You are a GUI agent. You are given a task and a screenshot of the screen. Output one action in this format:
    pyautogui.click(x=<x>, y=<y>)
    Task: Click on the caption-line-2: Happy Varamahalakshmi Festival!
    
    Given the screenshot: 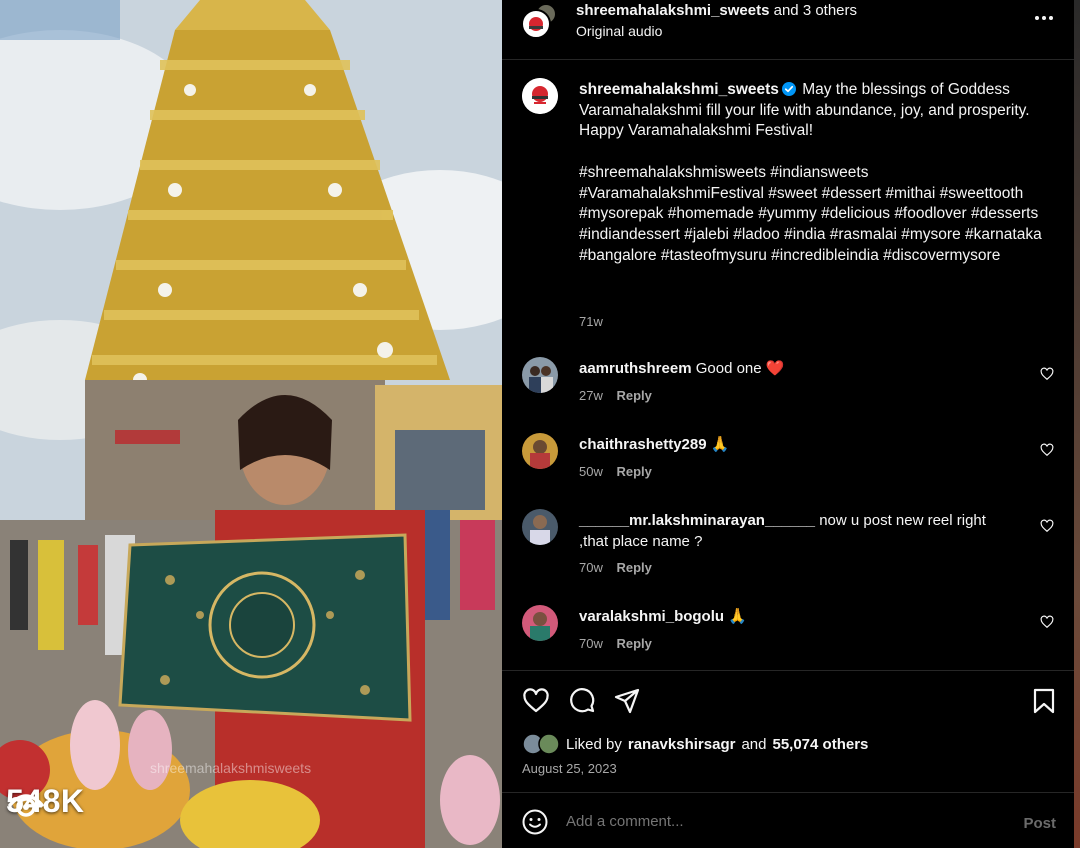 What is the action you would take?
    pyautogui.click(x=696, y=131)
    